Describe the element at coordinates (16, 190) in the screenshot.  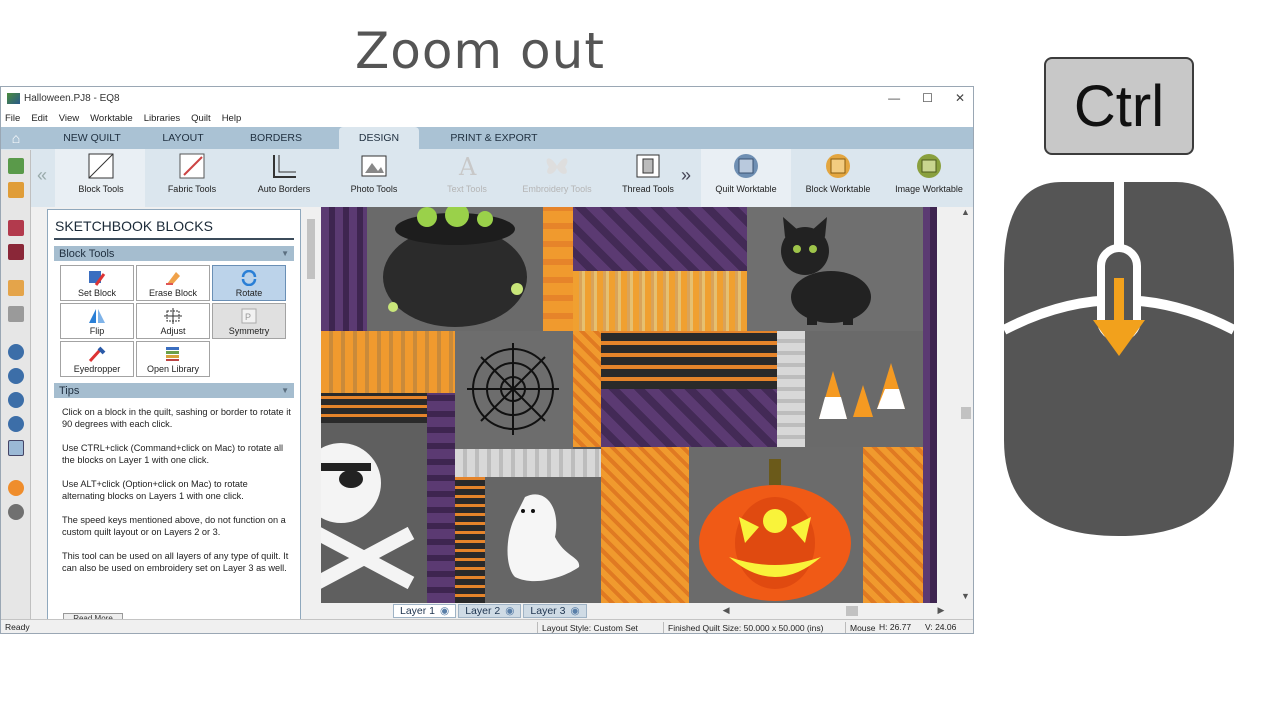
I see `open-project-icon` at that location.